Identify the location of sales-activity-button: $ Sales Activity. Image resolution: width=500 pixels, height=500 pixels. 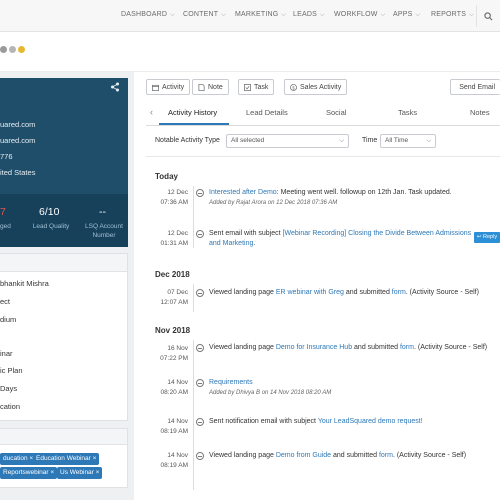
(316, 87).